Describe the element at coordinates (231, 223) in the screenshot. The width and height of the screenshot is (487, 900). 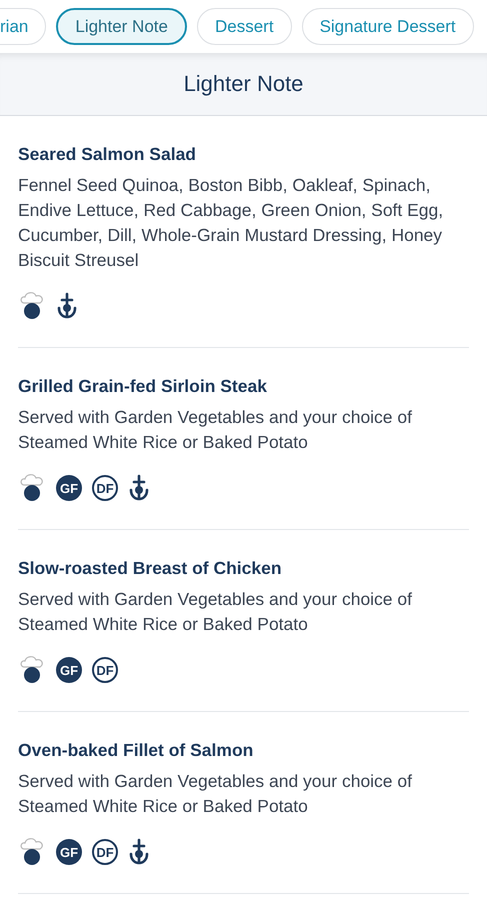
I see `dish-description: Fennel Seed Quinoa, Boston Bibb, Oakleaf, Spinach, Endive Lettuce, Red Cabbage, Green Onion, Soft Egg, Cucumber, Dill, Whole-Grain Mustard Dressing, Honey Biscuit Streusel` at that location.